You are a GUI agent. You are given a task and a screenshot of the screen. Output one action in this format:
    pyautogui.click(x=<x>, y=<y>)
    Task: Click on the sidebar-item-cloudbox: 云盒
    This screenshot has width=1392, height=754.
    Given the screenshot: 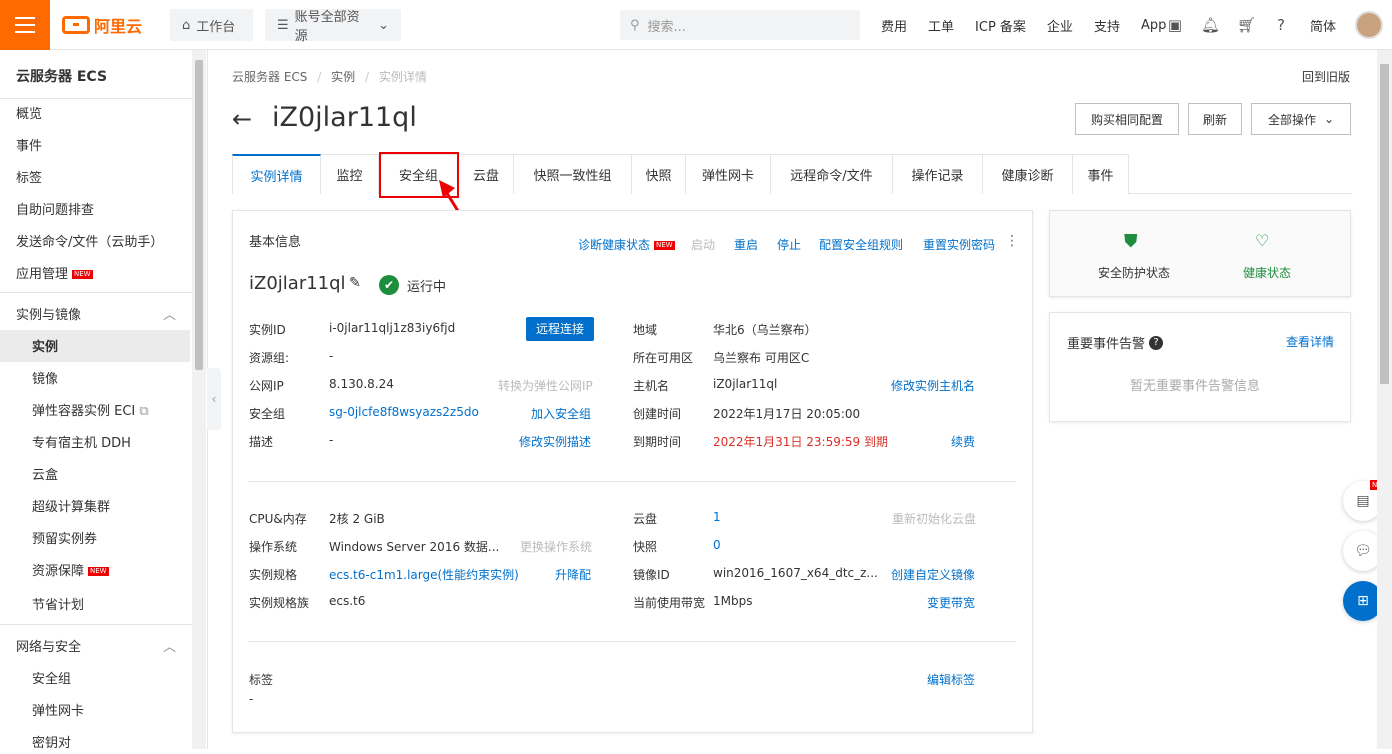 What is the action you would take?
    pyautogui.click(x=45, y=476)
    